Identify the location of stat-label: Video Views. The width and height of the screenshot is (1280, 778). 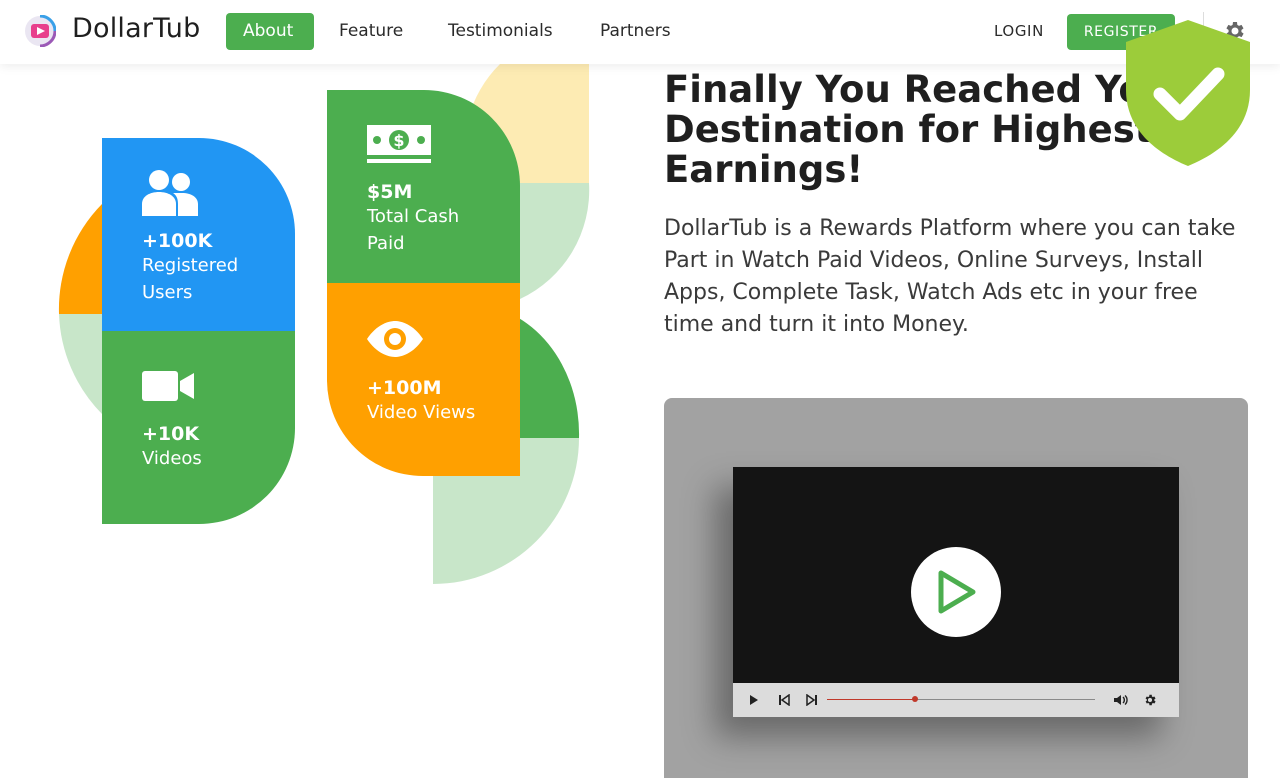
(421, 412).